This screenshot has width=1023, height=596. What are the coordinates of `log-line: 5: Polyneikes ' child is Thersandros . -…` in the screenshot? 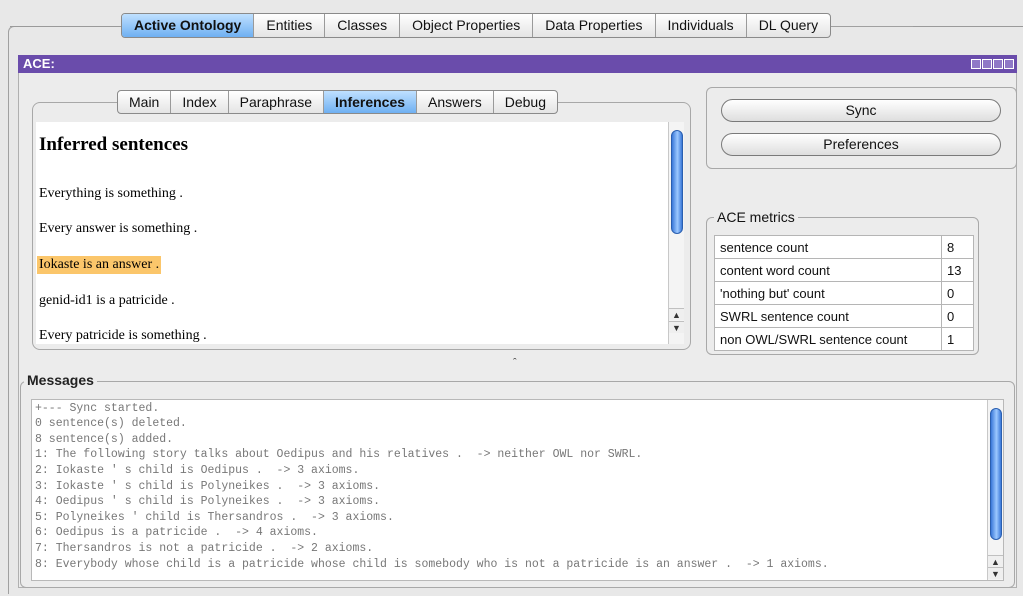 It's located at (214, 517).